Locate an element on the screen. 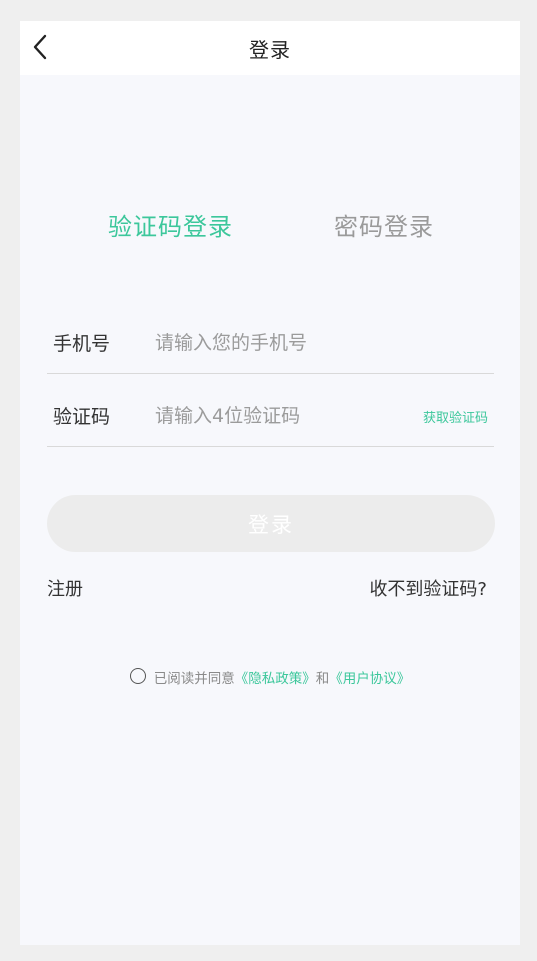 The height and width of the screenshot is (961, 537). phone-row: 手机号 is located at coordinates (270, 347).